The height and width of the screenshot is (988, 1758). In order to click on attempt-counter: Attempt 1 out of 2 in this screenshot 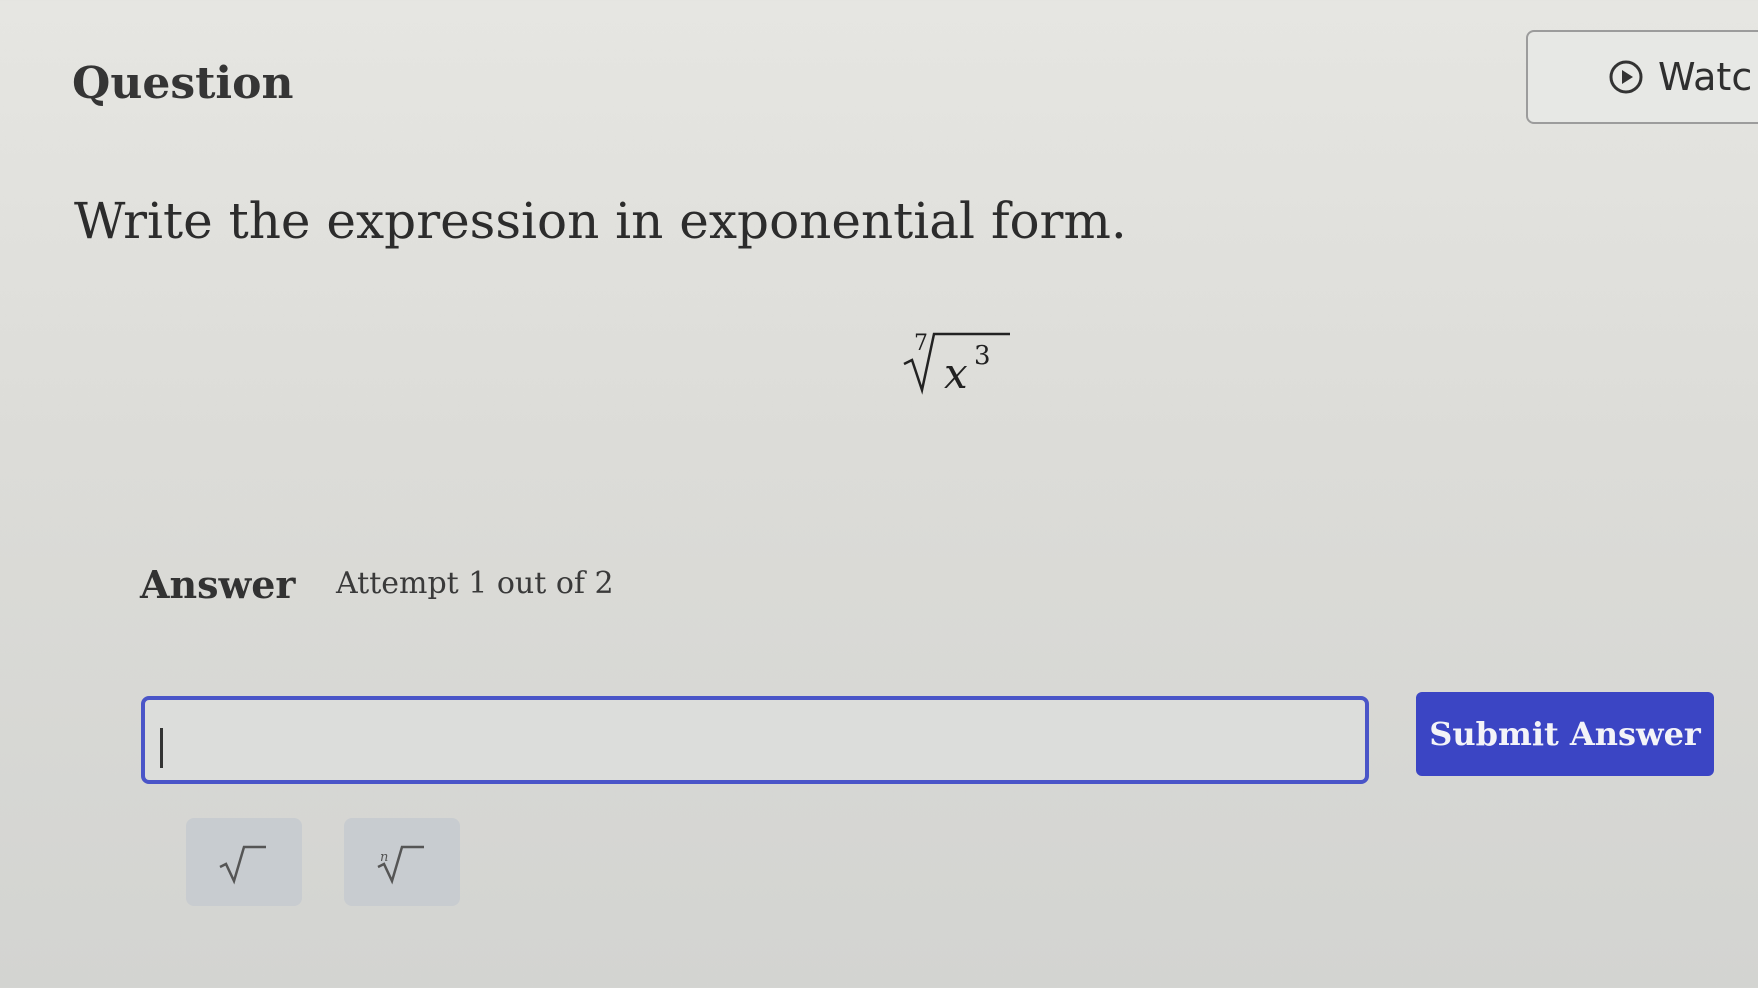, I will do `click(475, 583)`.